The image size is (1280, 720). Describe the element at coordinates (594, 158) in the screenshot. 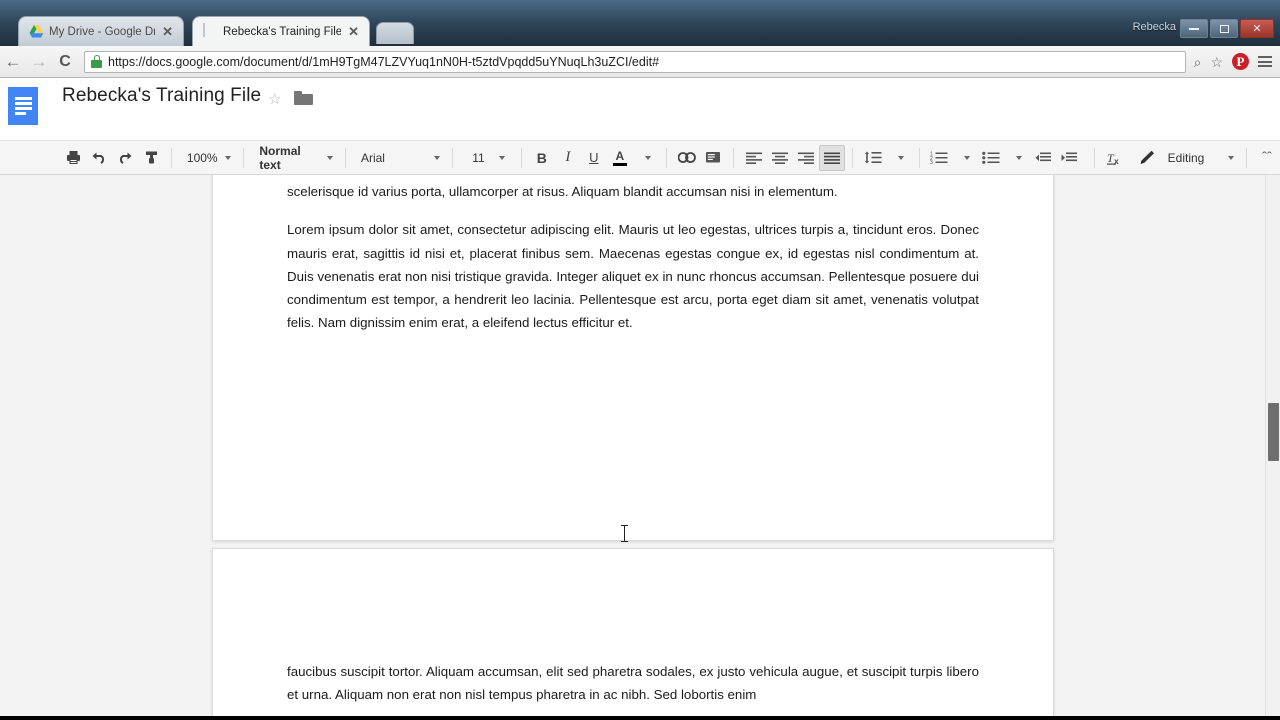

I see `underline-button: U` at that location.